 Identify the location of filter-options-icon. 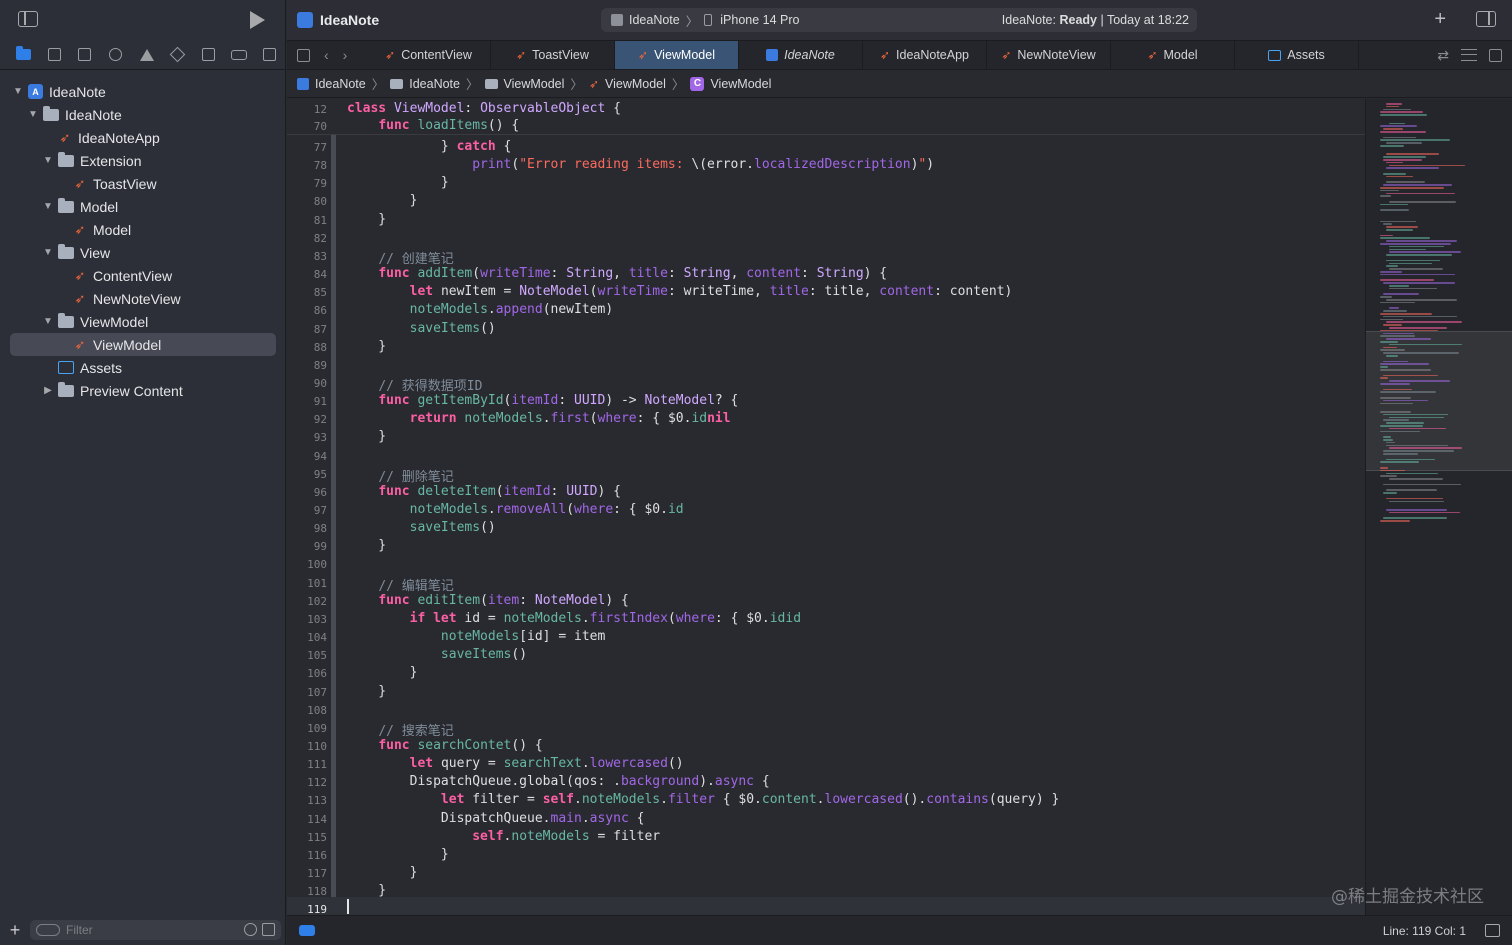
(48, 930).